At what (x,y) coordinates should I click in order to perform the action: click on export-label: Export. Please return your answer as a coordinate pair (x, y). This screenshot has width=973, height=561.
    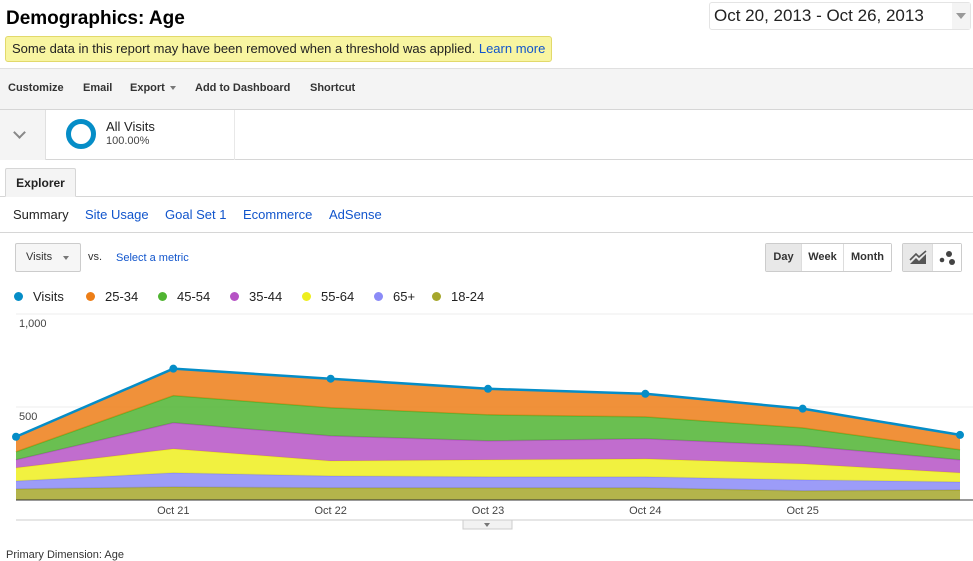
    Looking at the image, I should click on (147, 88).